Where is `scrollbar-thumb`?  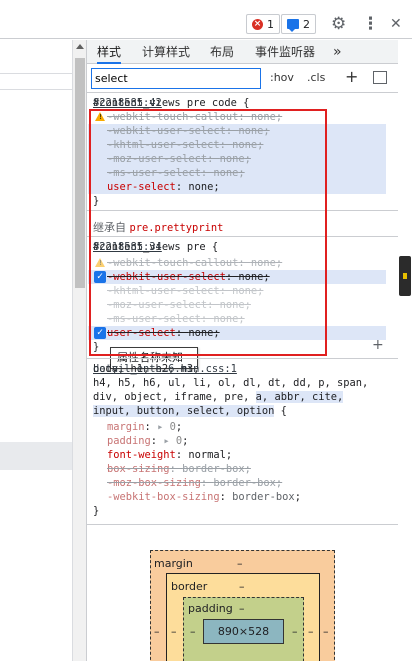 scrollbar-thumb is located at coordinates (80, 173).